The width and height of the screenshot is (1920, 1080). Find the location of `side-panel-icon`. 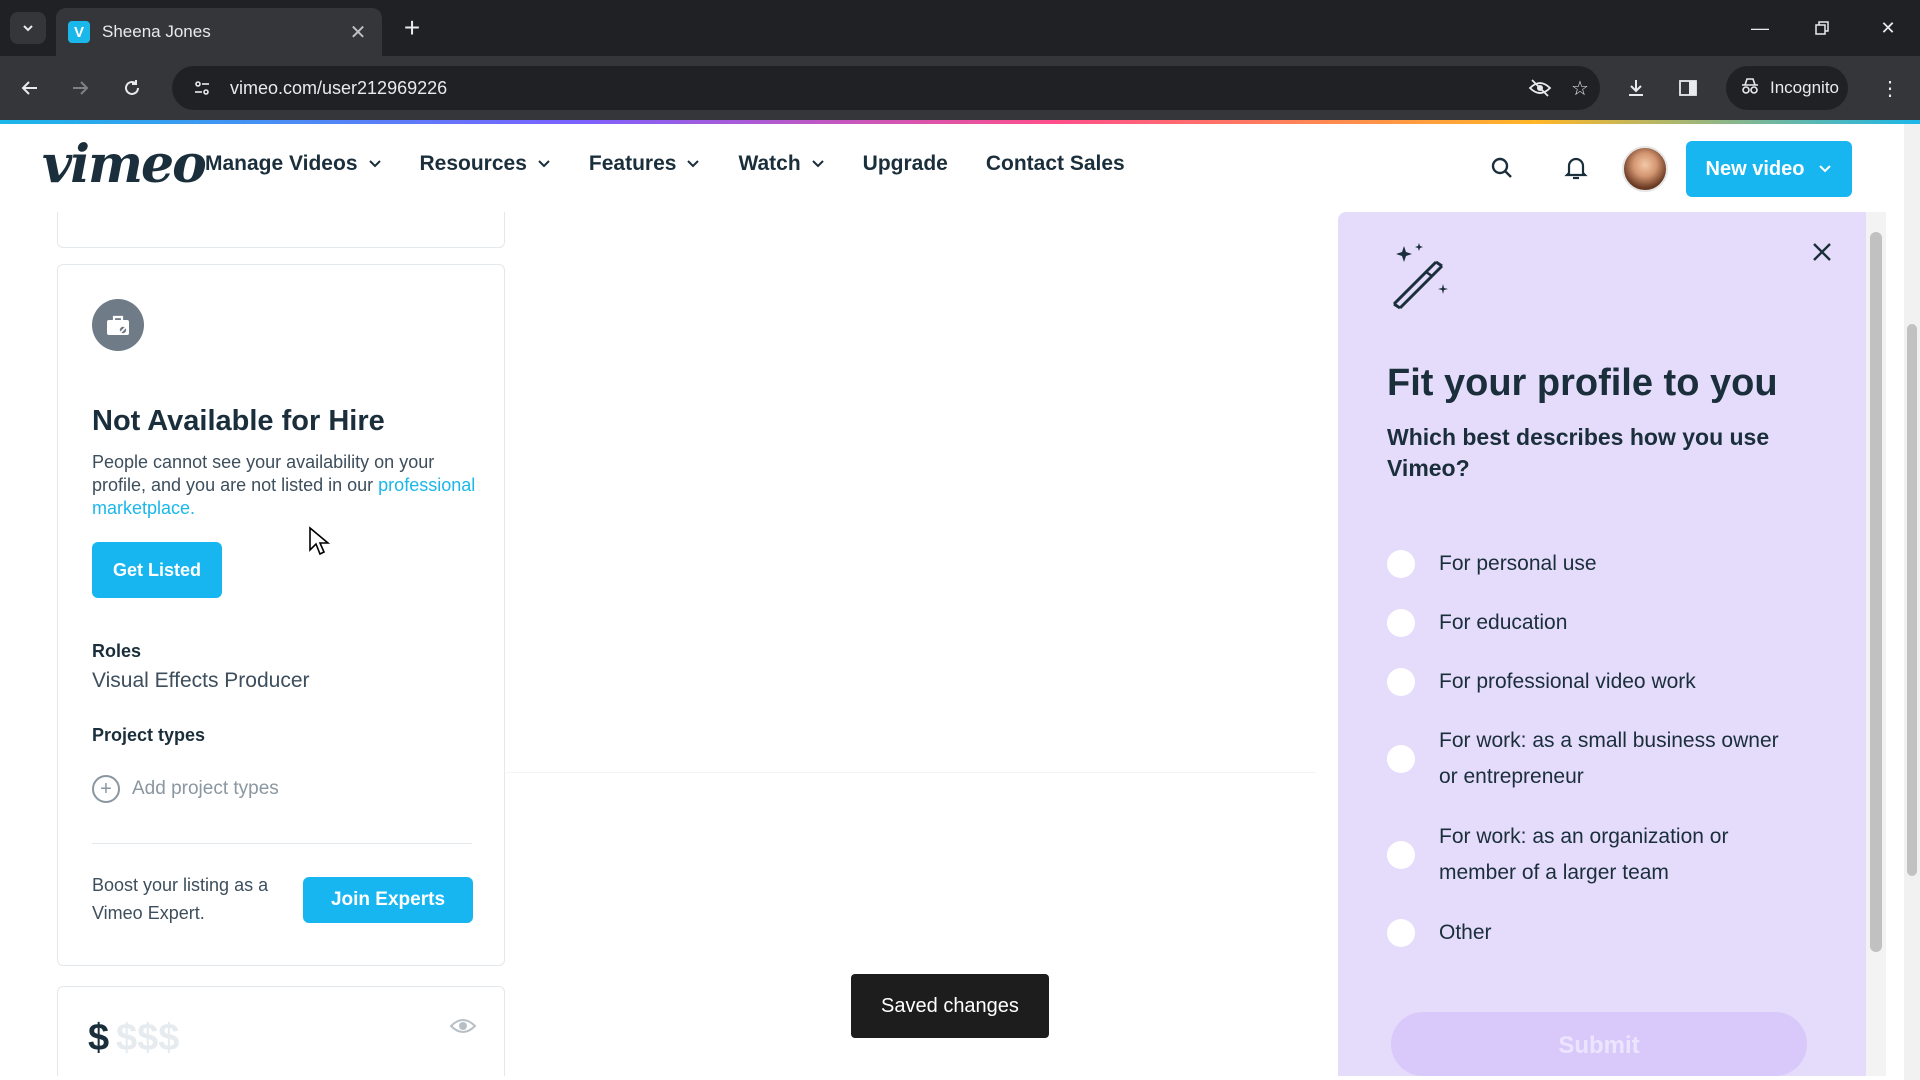

side-panel-icon is located at coordinates (1688, 88).